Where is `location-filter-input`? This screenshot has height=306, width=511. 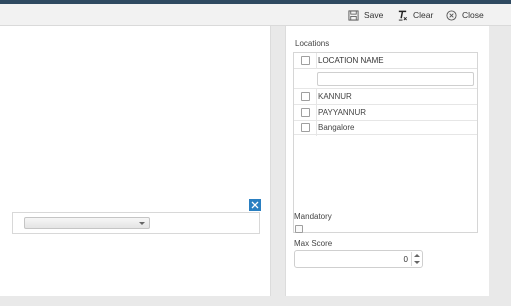 location-filter-input is located at coordinates (395, 79).